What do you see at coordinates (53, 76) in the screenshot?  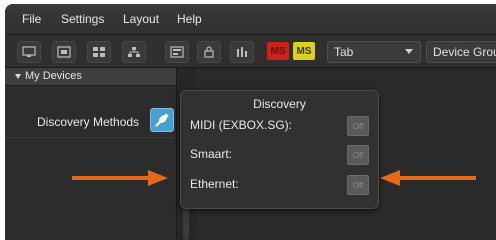 I see `my-devices-label: My Devices` at bounding box center [53, 76].